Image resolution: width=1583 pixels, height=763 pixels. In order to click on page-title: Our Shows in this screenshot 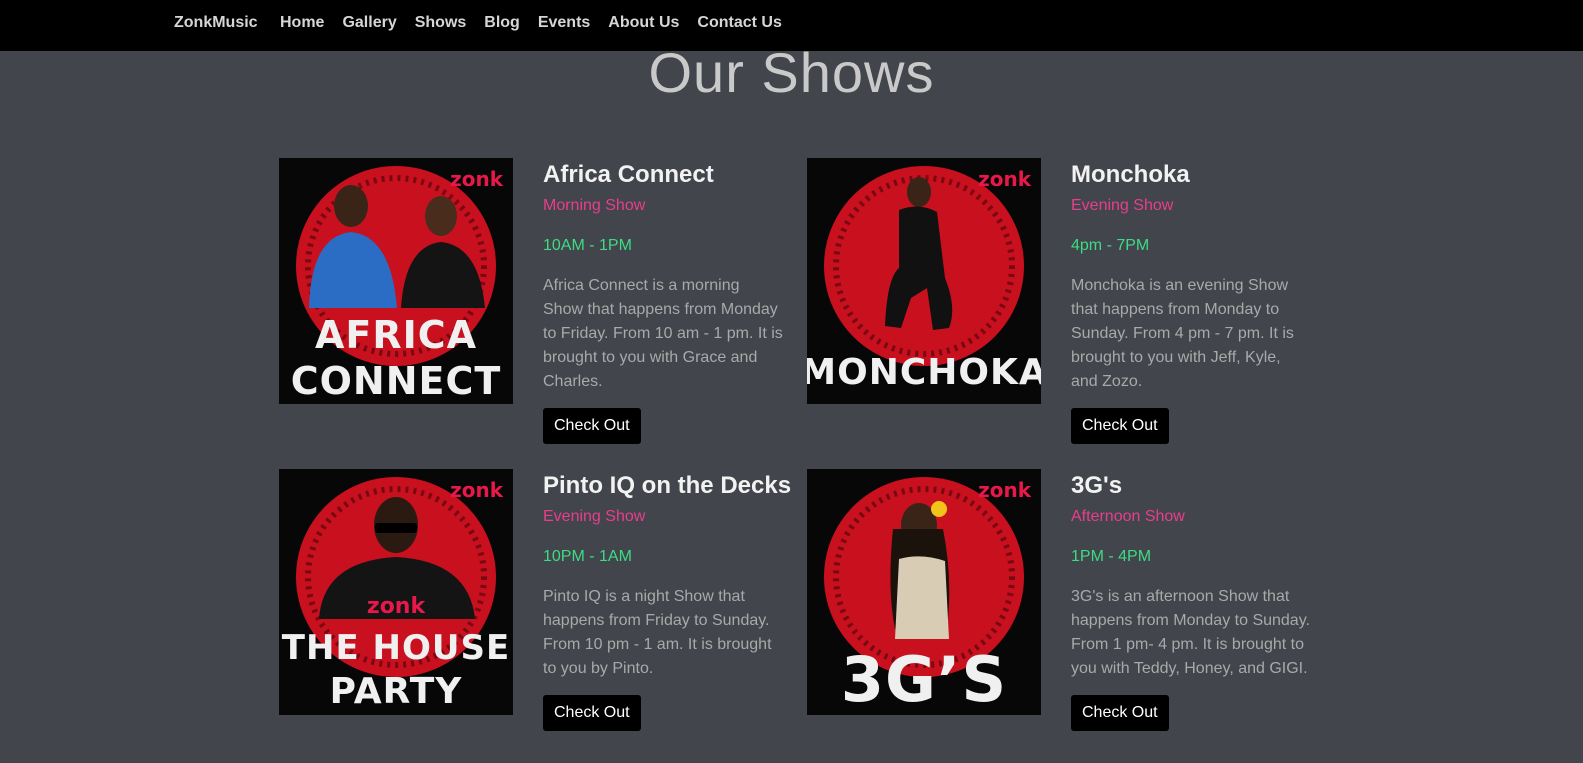, I will do `click(791, 72)`.